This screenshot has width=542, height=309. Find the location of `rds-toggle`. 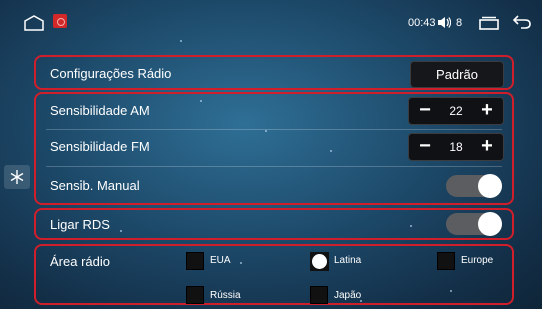

rds-toggle is located at coordinates (474, 224).